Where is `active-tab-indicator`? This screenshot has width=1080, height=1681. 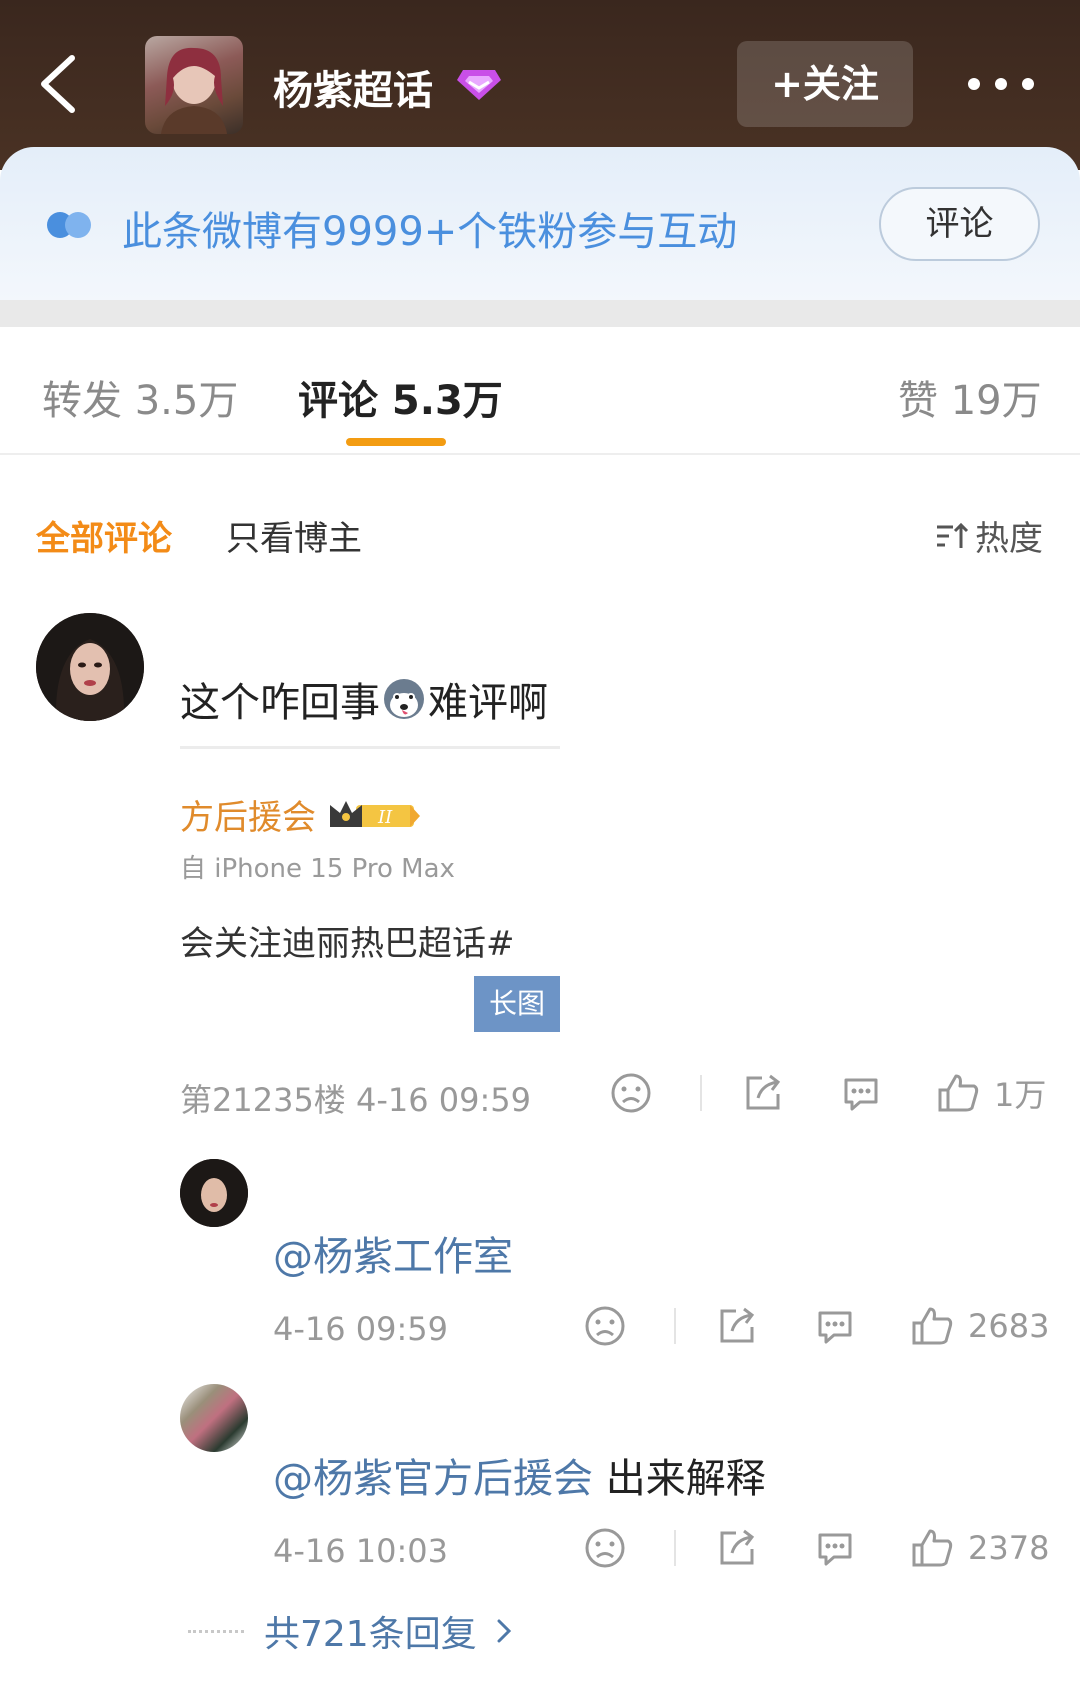 active-tab-indicator is located at coordinates (396, 442).